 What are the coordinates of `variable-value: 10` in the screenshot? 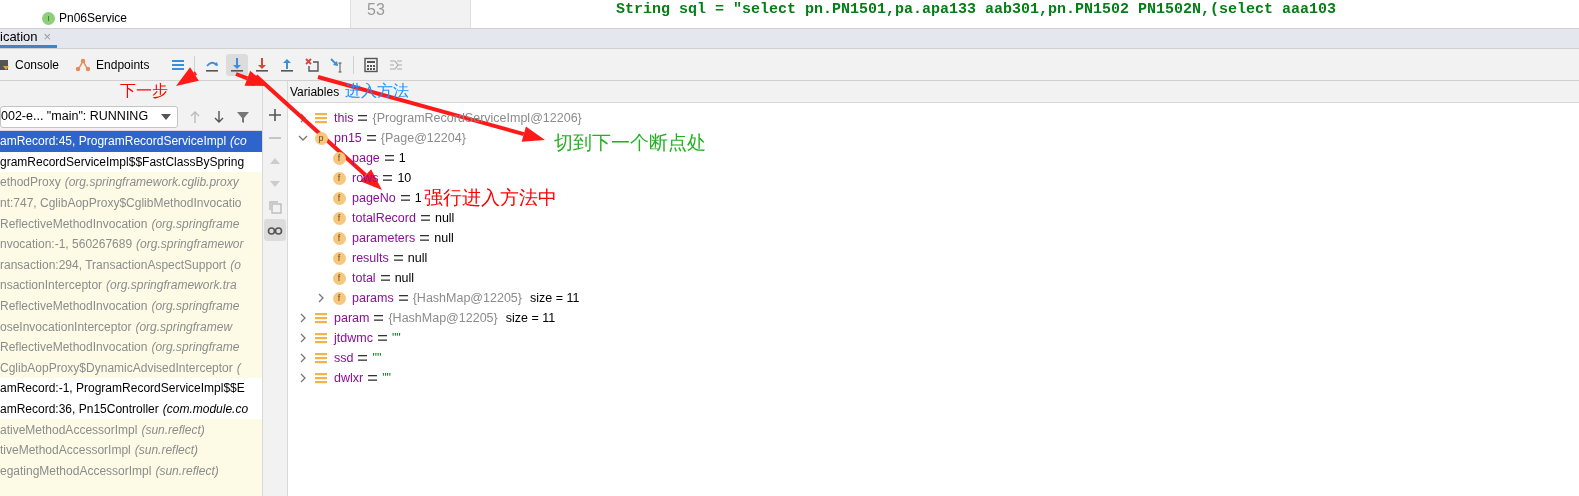 It's located at (404, 178).